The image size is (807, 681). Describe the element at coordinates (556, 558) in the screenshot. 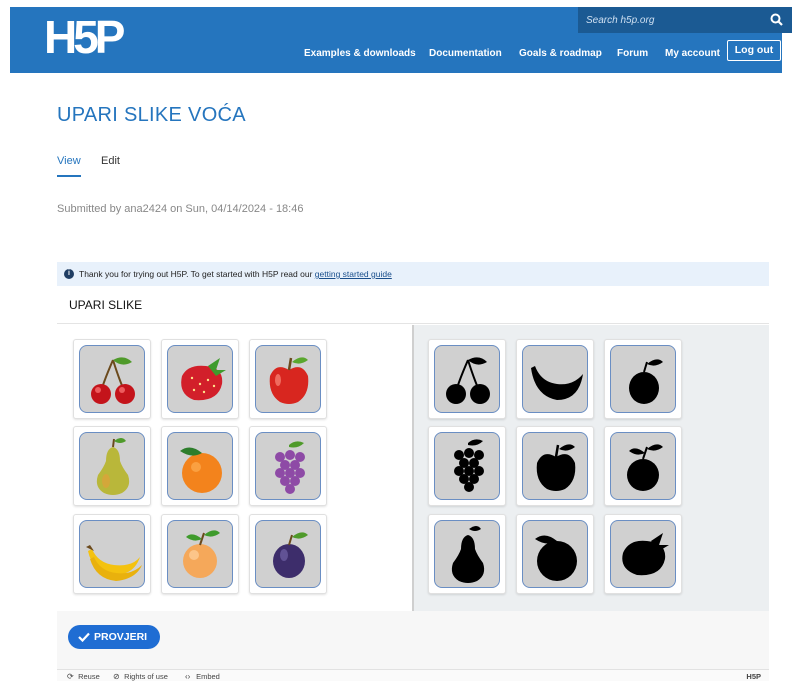

I see `orange-silhouette-icon` at that location.